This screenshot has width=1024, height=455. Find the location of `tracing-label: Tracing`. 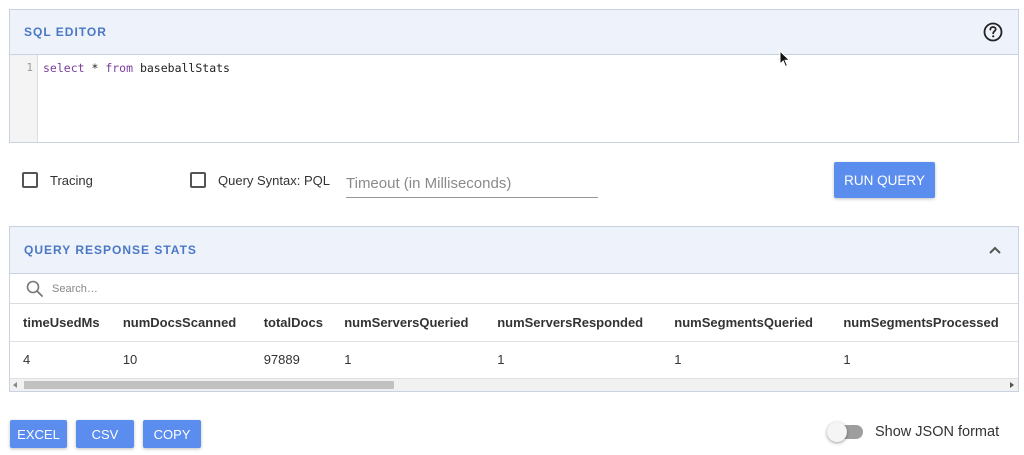

tracing-label: Tracing is located at coordinates (71, 180).